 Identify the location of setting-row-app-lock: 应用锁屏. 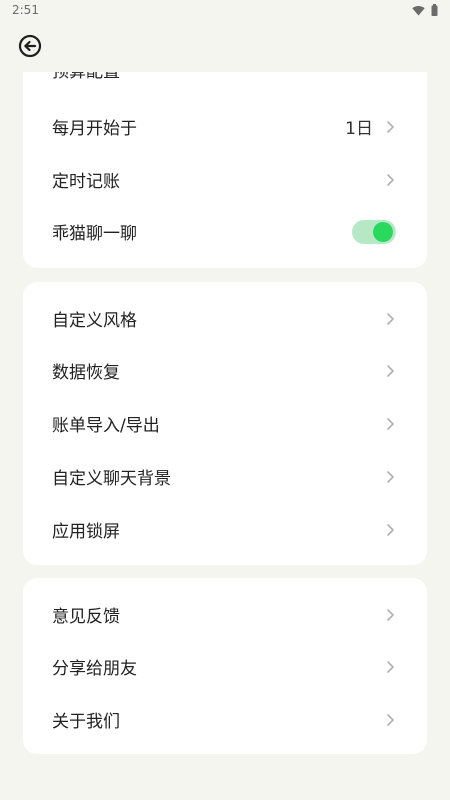
(225, 529).